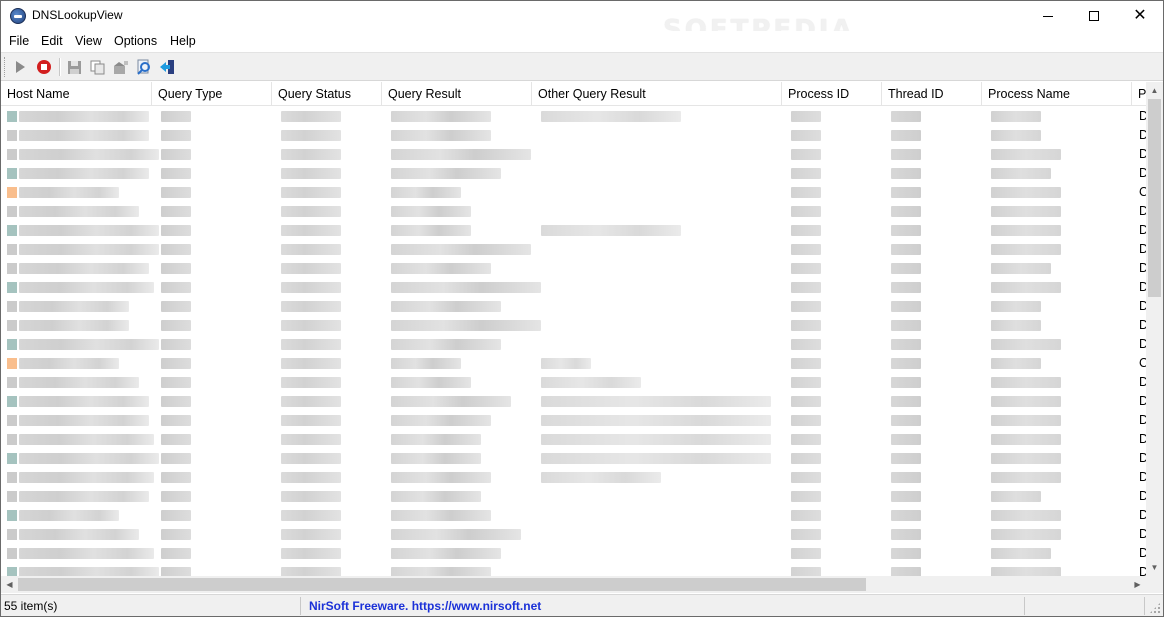  What do you see at coordinates (1154, 198) in the screenshot?
I see `vertical-scroll-thumb` at bounding box center [1154, 198].